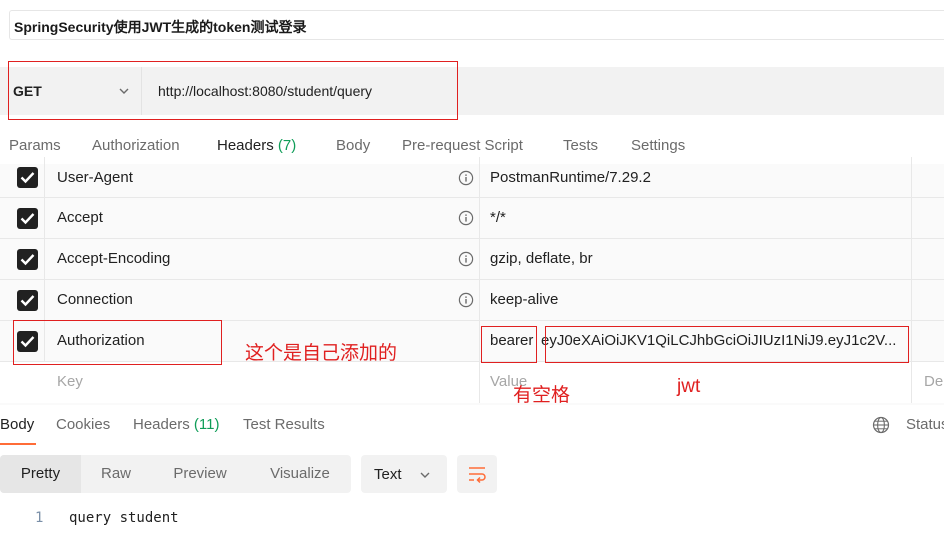 This screenshot has height=541, width=944. I want to click on tab-authorization: Authorization, so click(136, 145).